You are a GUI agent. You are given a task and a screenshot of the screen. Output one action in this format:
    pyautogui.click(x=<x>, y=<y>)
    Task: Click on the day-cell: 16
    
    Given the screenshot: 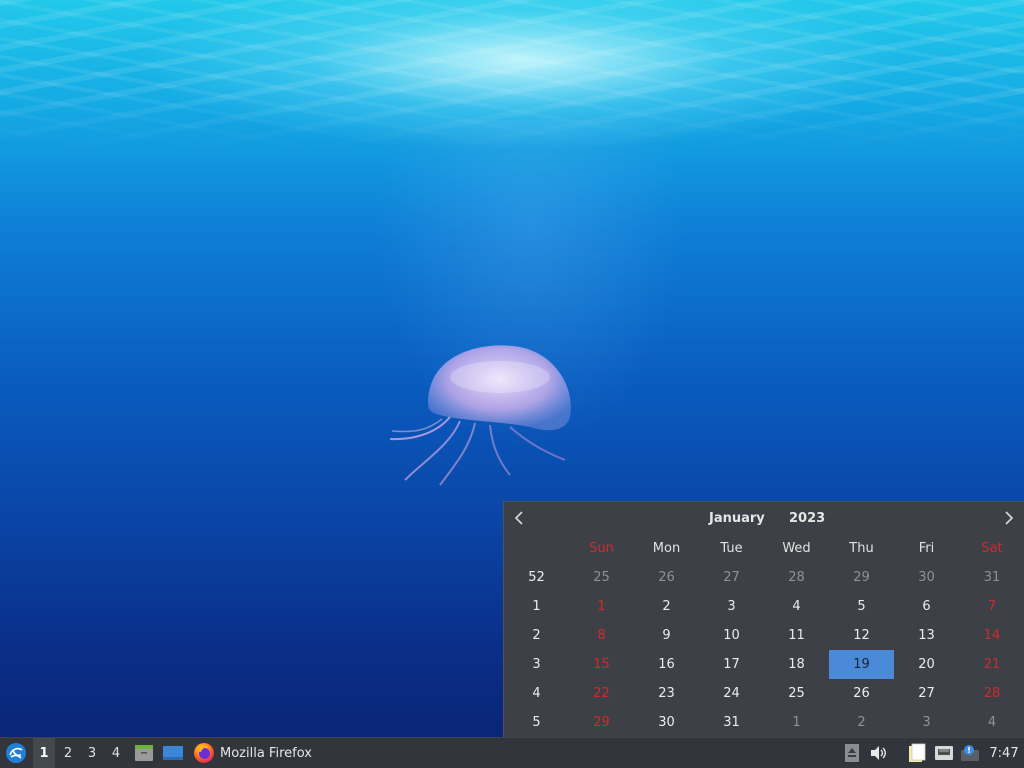 What is the action you would take?
    pyautogui.click(x=666, y=664)
    